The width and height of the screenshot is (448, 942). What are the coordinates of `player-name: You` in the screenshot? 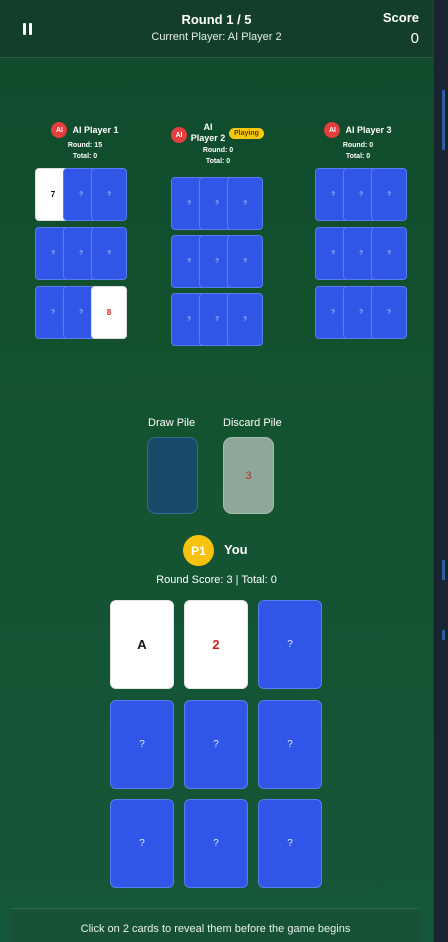 It's located at (236, 549).